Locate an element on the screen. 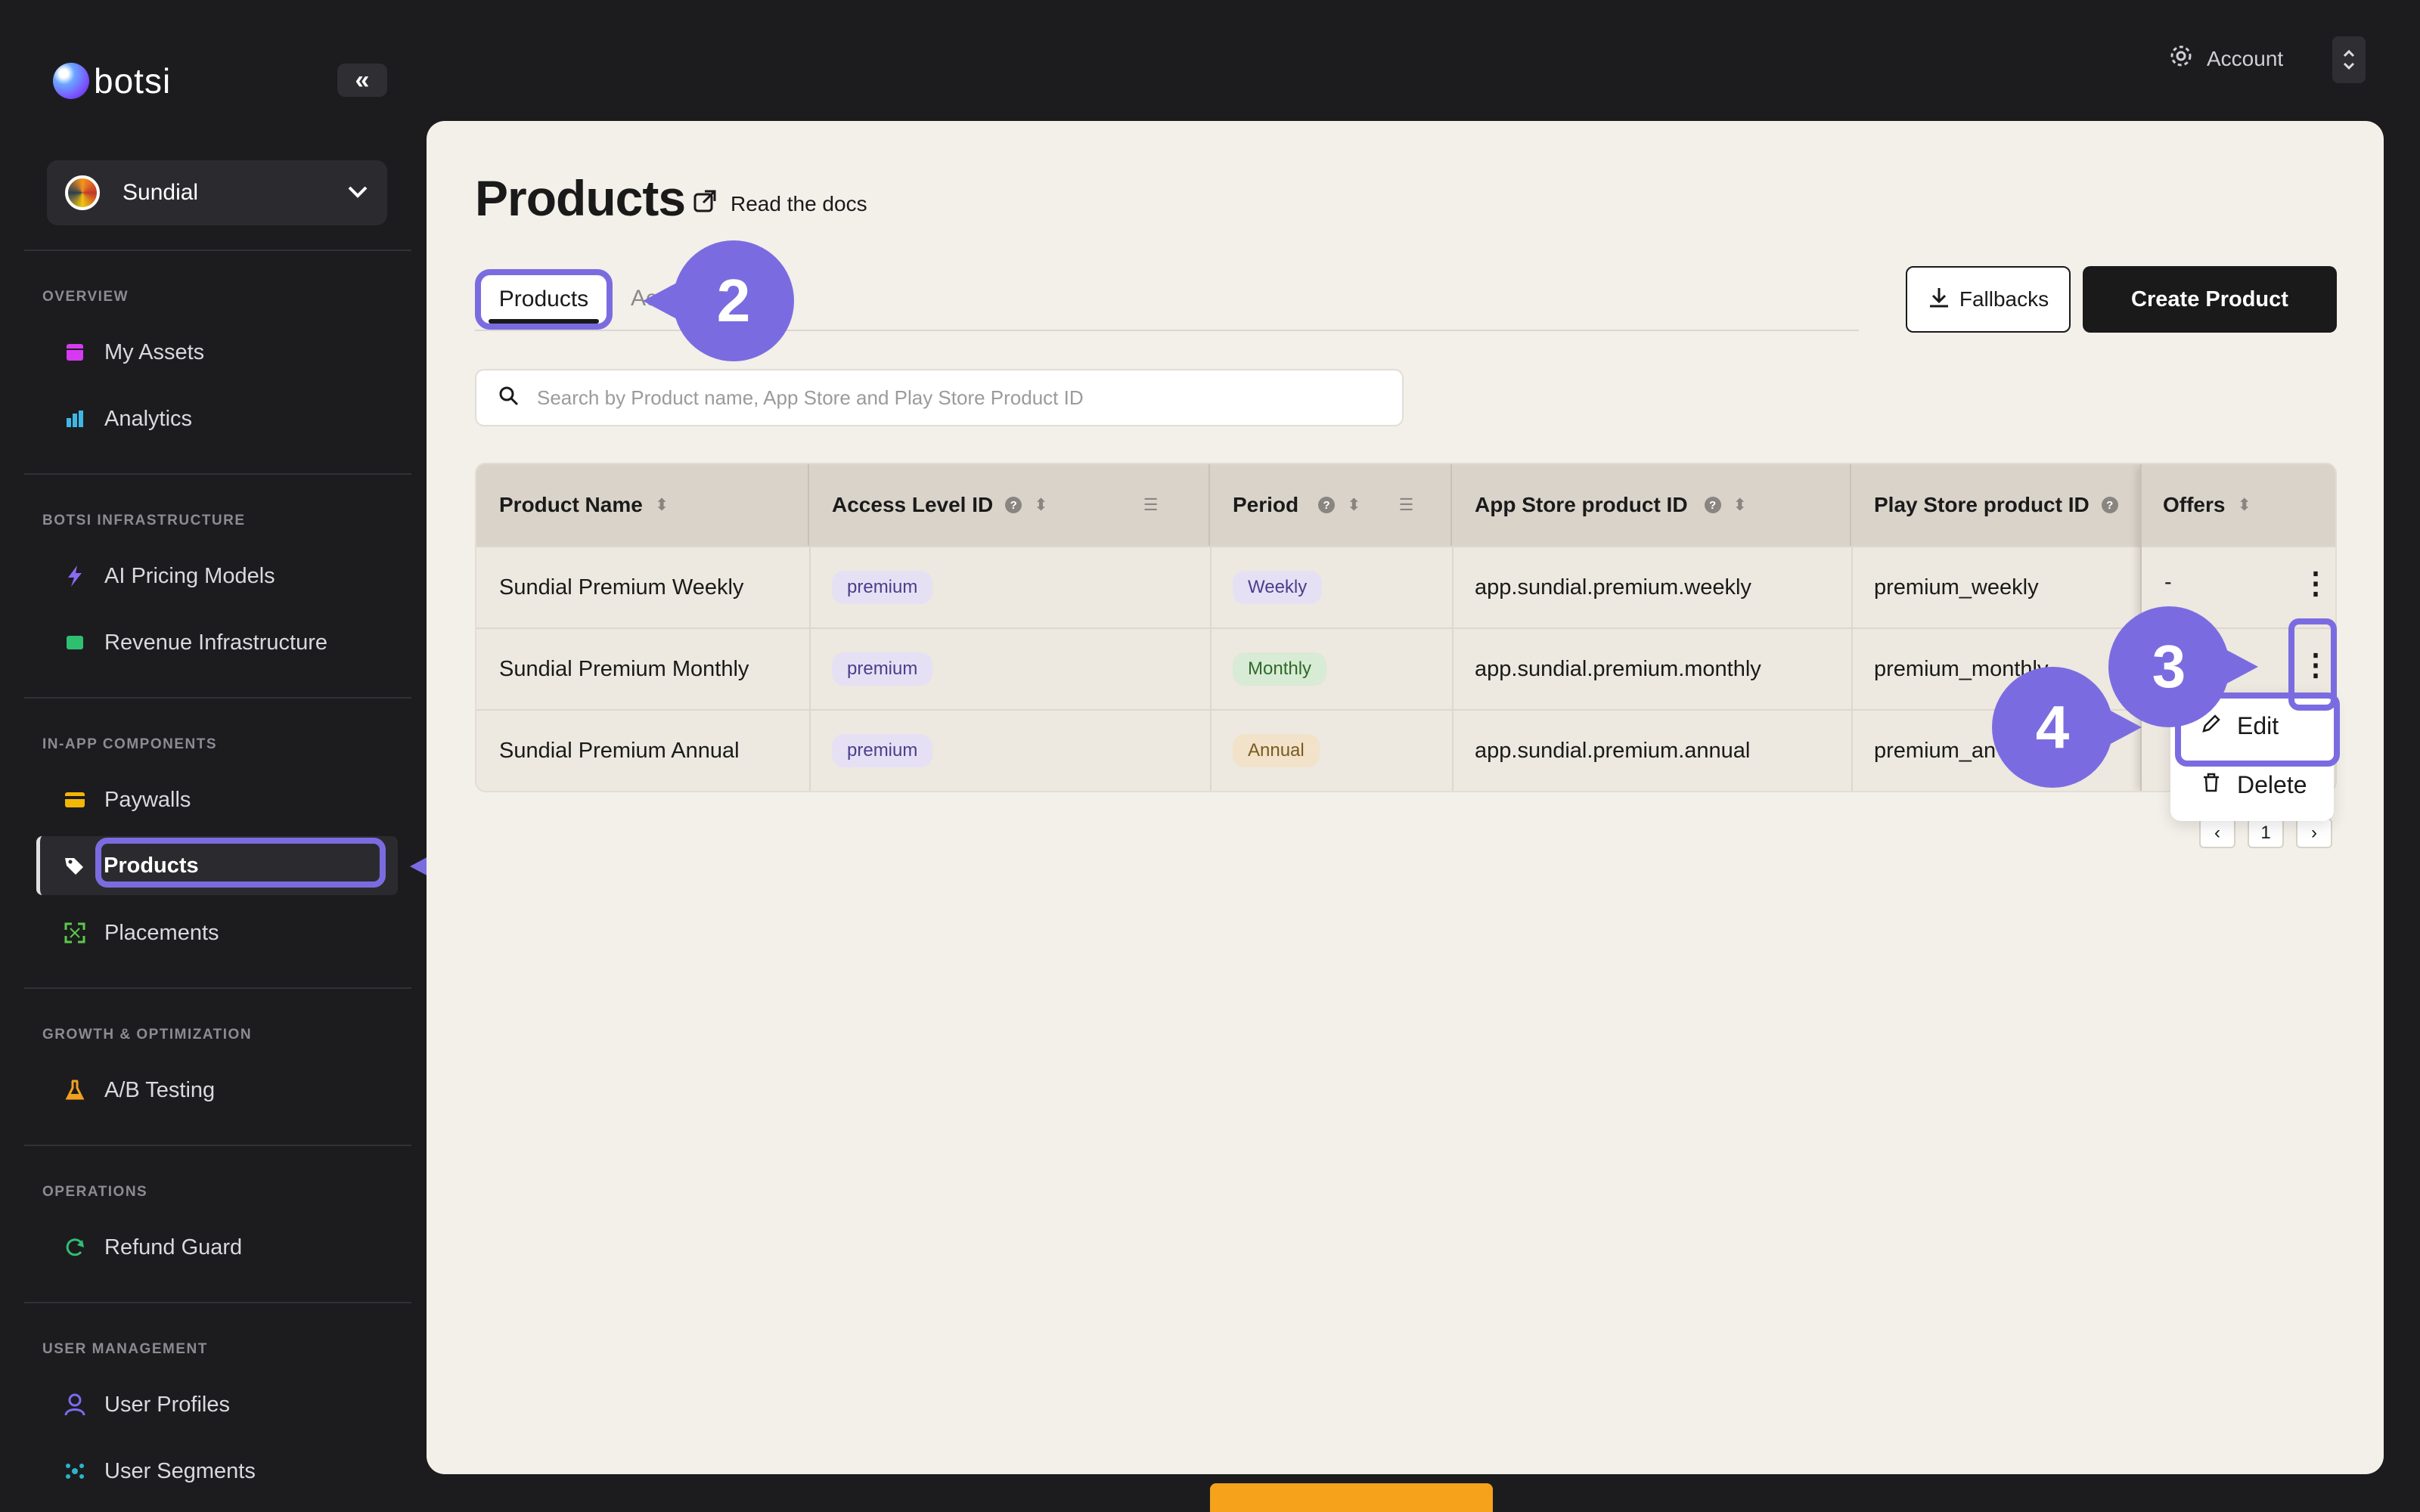 This screenshot has height=1512, width=2420. product-name-cell: Sundial Premium Weekly is located at coordinates (621, 587).